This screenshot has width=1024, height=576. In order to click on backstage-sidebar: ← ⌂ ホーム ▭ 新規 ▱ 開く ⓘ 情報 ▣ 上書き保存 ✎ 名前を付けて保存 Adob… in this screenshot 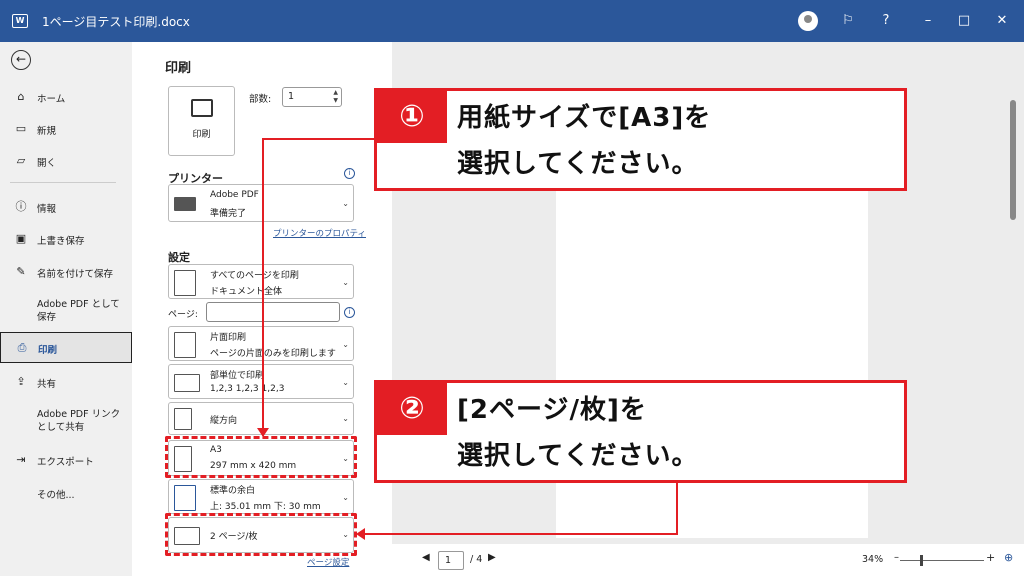, I will do `click(66, 309)`.